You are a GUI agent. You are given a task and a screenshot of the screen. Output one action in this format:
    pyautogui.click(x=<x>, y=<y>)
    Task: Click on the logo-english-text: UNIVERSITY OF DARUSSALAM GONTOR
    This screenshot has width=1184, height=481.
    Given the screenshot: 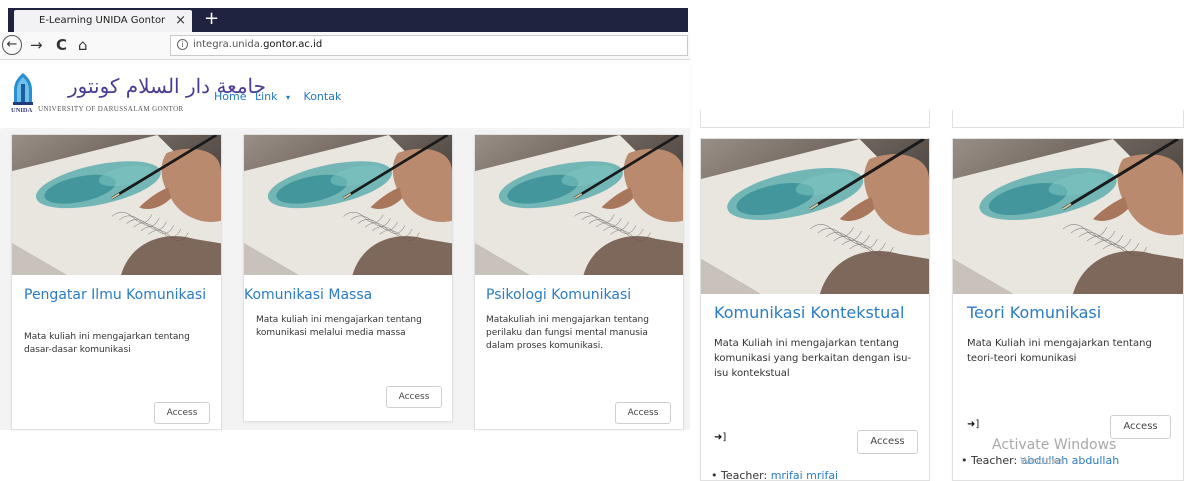 What is the action you would take?
    pyautogui.click(x=111, y=109)
    